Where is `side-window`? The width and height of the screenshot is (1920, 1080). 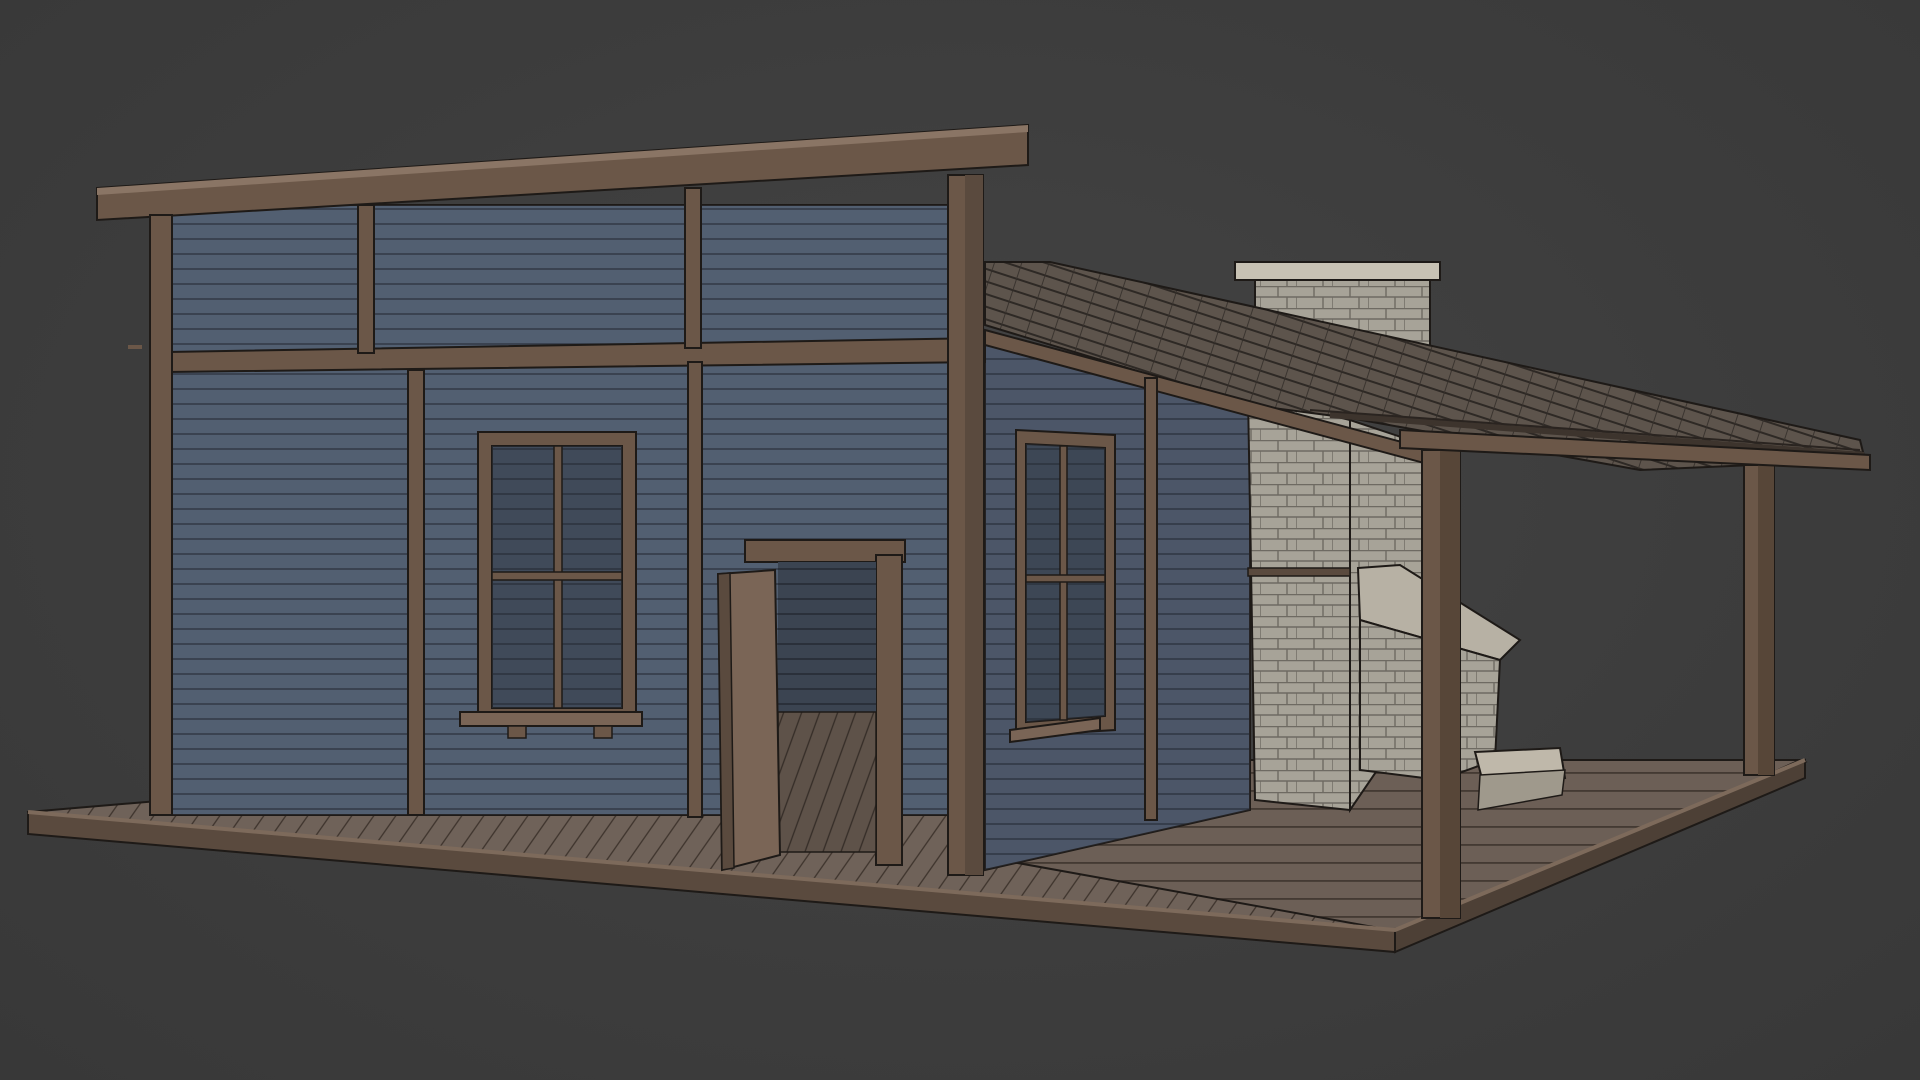 side-window is located at coordinates (1062, 586).